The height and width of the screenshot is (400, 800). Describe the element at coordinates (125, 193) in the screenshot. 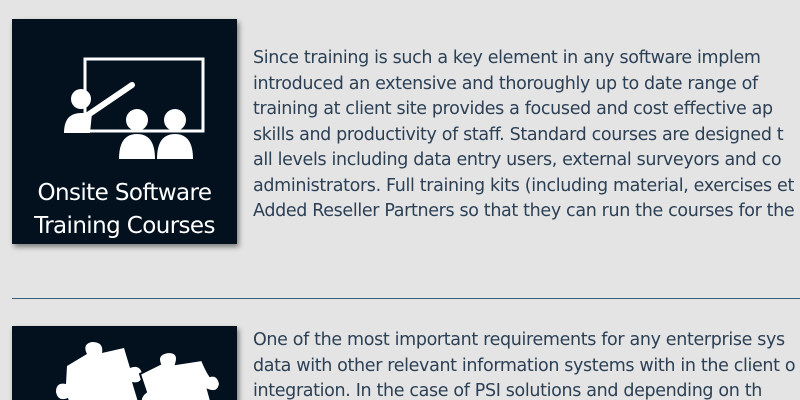

I see `tile-caption-line1: Onsite Software` at that location.